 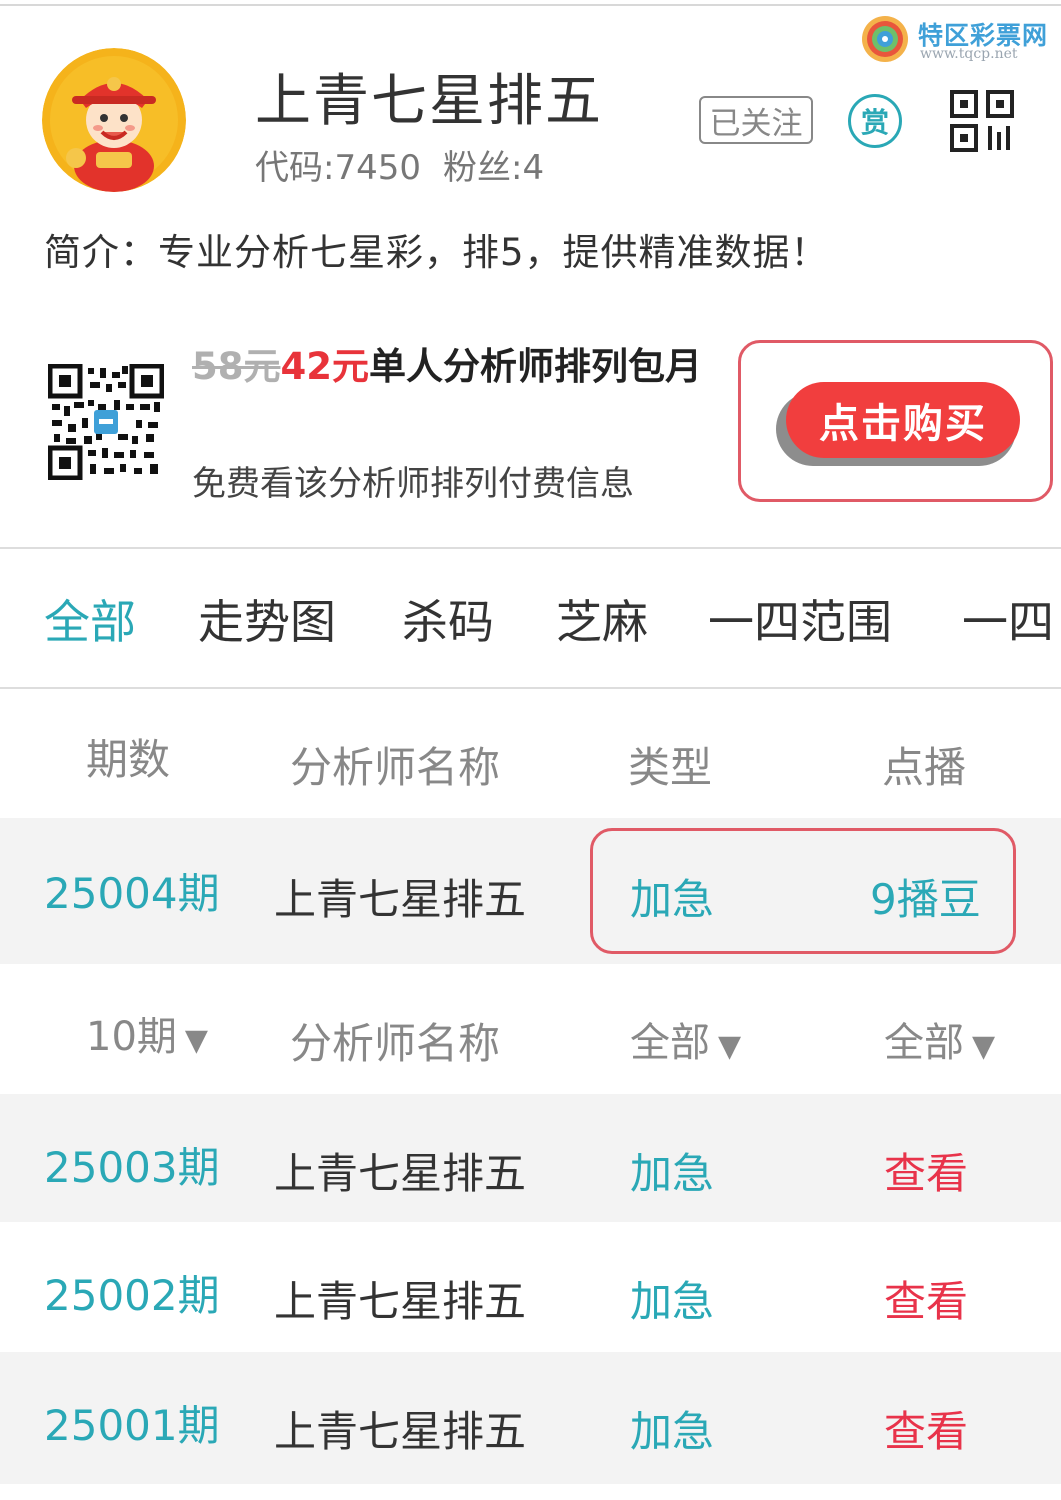 I want to click on promo-title: 58元42元单人分析师排列包月, so click(x=464, y=367).